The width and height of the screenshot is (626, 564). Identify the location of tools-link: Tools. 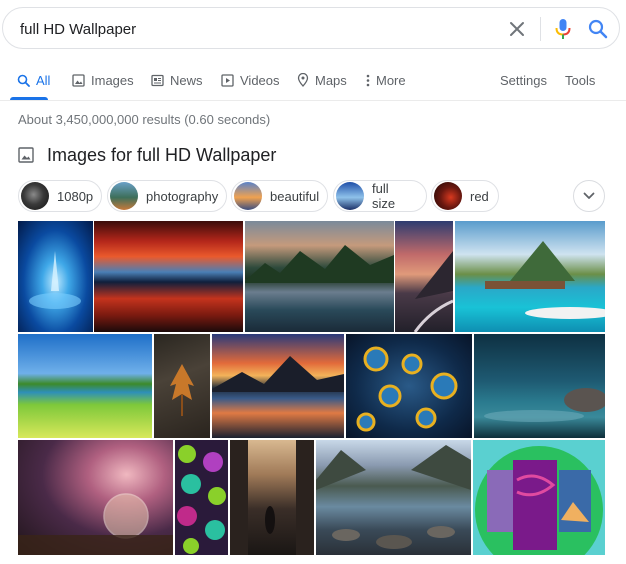
(580, 80).